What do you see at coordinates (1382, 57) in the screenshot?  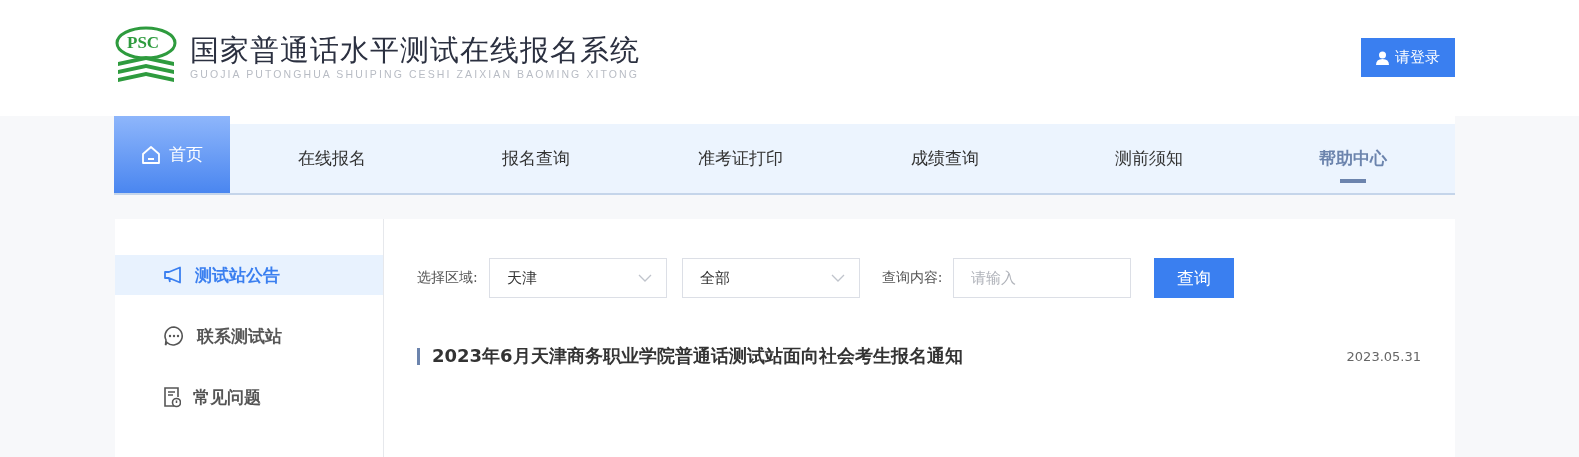 I see `user-icon` at bounding box center [1382, 57].